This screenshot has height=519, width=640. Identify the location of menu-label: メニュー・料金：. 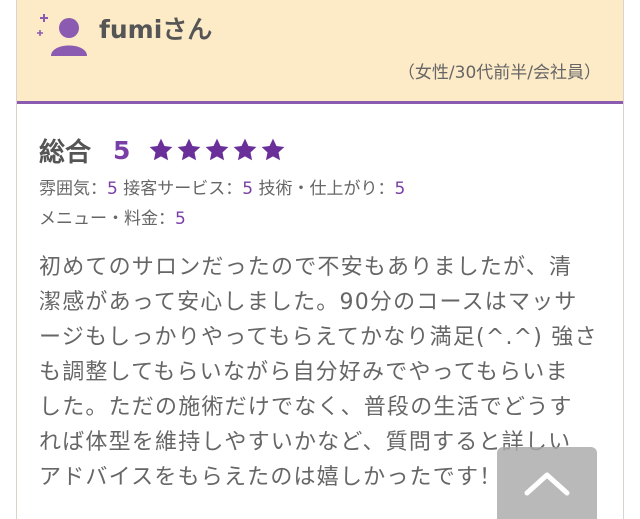
(107, 219).